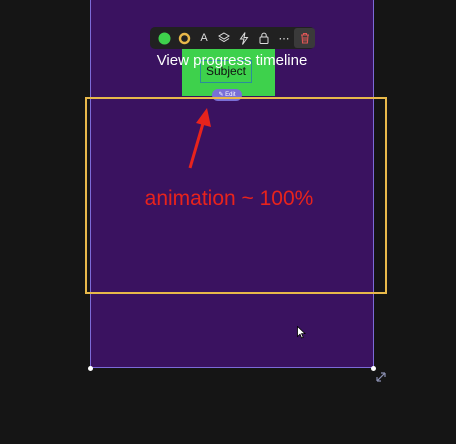 The width and height of the screenshot is (456, 444). What do you see at coordinates (90, 368) in the screenshot?
I see `frame-handle-bottom-left` at bounding box center [90, 368].